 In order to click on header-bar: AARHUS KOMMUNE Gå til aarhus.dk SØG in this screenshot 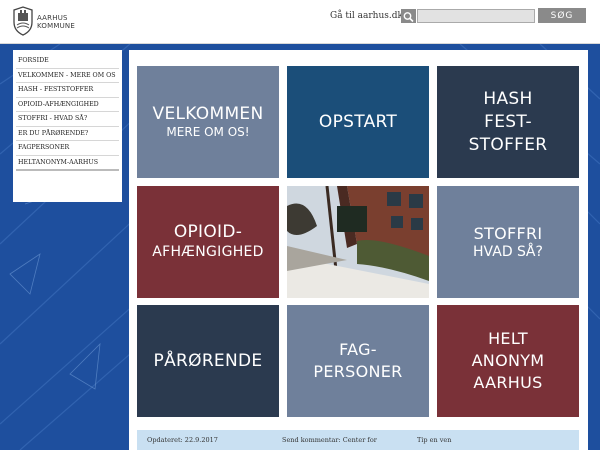, I will do `click(300, 22)`.